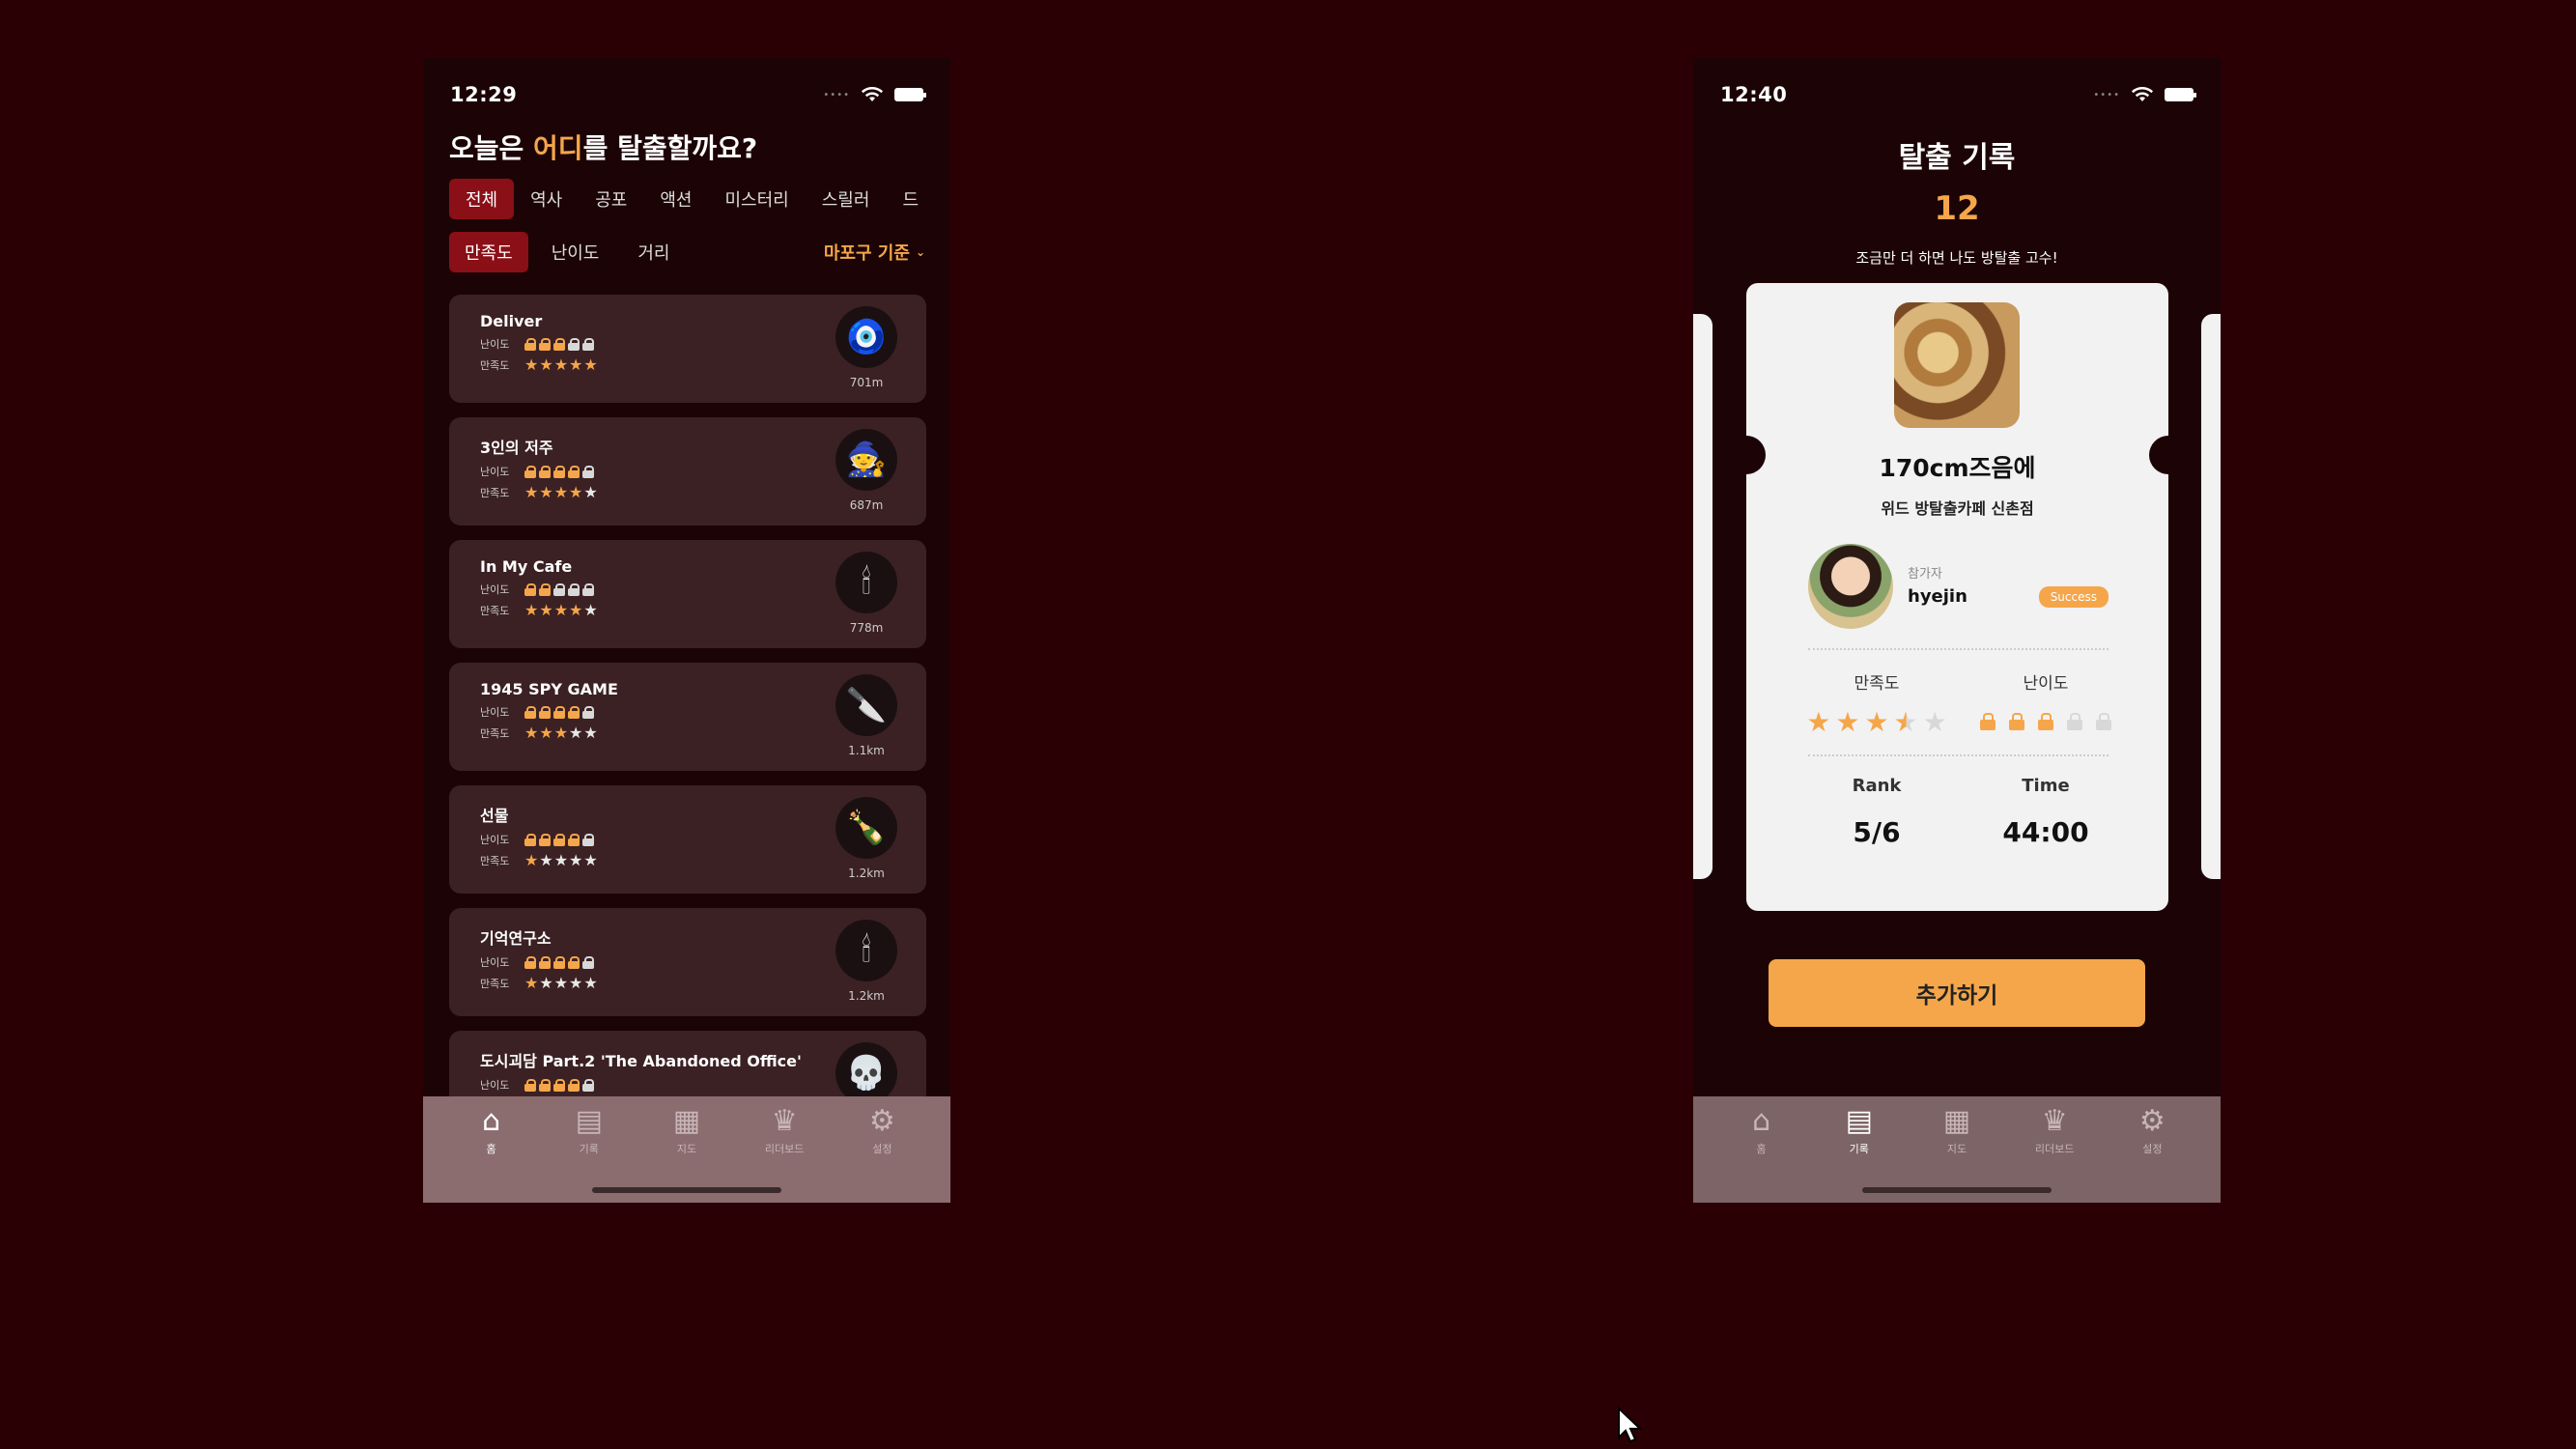 This screenshot has height=1449, width=2576. What do you see at coordinates (920, 252) in the screenshot?
I see `chevron-down-icon: ⌄` at bounding box center [920, 252].